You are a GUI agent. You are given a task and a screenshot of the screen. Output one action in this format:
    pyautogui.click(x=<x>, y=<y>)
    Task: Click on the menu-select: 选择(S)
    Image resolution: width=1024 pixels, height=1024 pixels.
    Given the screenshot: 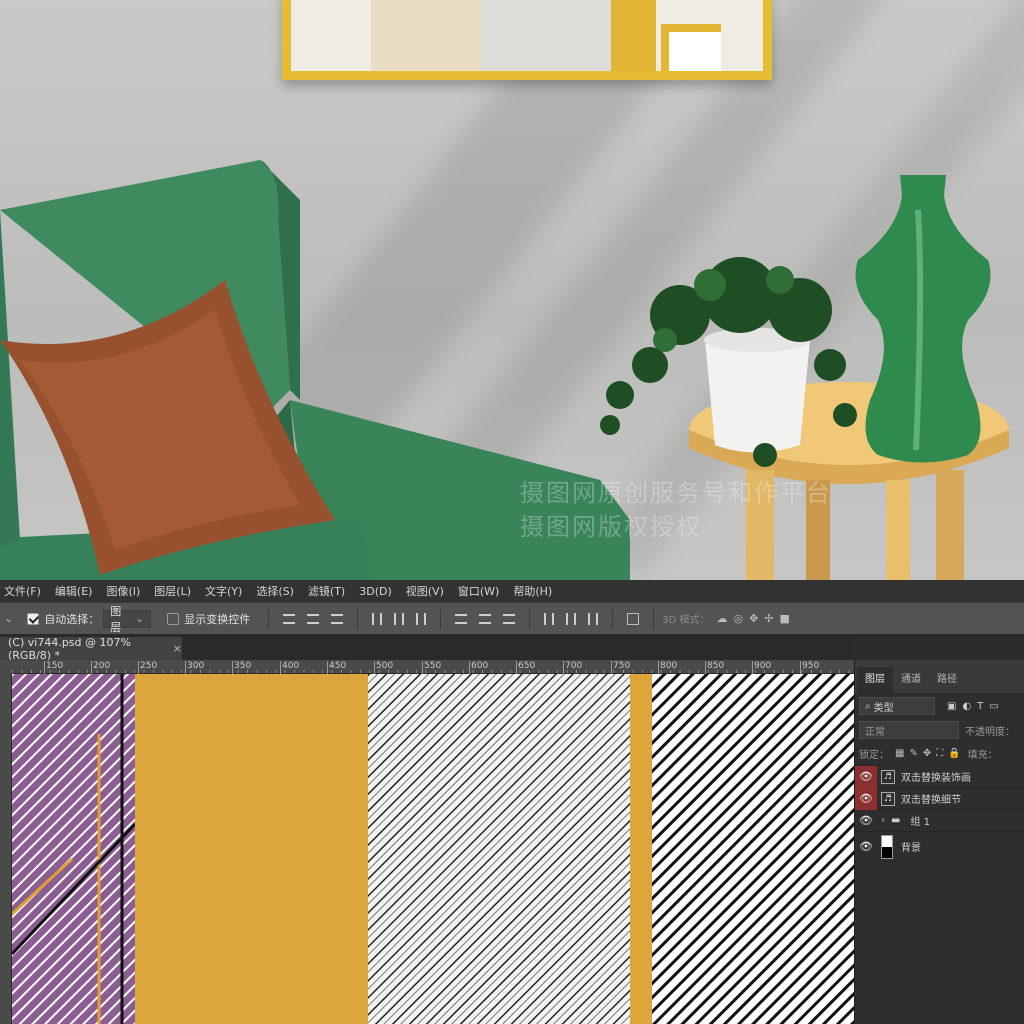 What is the action you would take?
    pyautogui.click(x=275, y=591)
    